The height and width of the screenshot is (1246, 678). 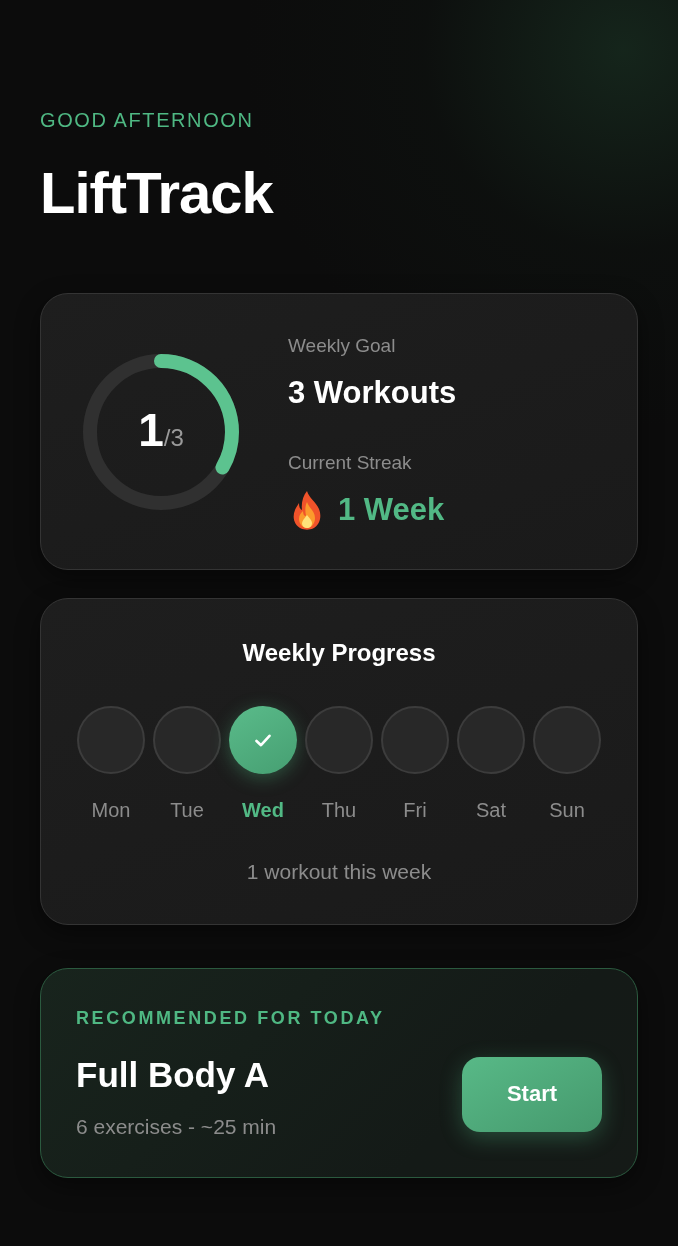 What do you see at coordinates (372, 392) in the screenshot?
I see `goal-value: 3 Workouts` at bounding box center [372, 392].